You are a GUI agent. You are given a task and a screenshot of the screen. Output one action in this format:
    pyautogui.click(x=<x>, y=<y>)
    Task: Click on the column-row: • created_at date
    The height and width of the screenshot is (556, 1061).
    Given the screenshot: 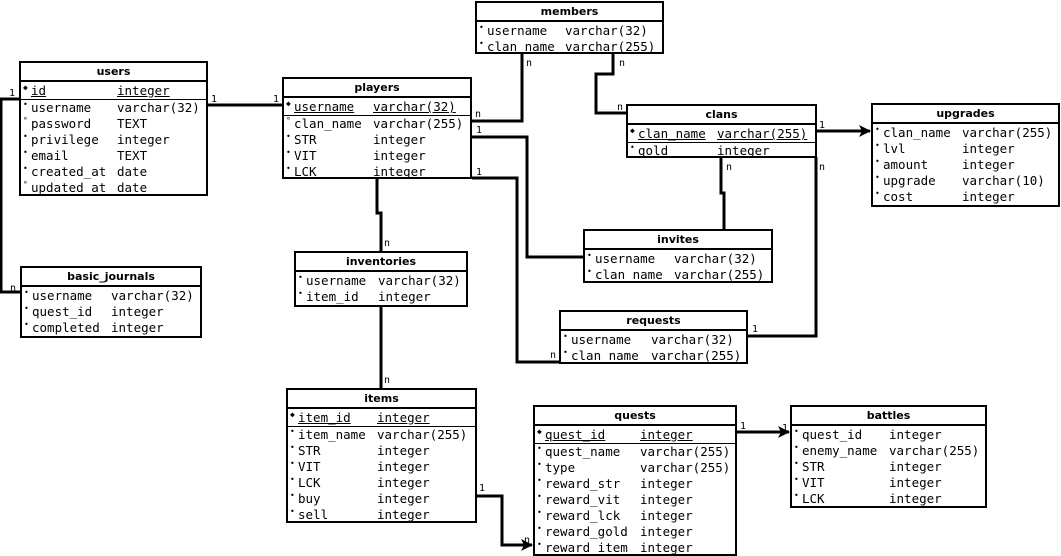 What is the action you would take?
    pyautogui.click(x=113, y=172)
    